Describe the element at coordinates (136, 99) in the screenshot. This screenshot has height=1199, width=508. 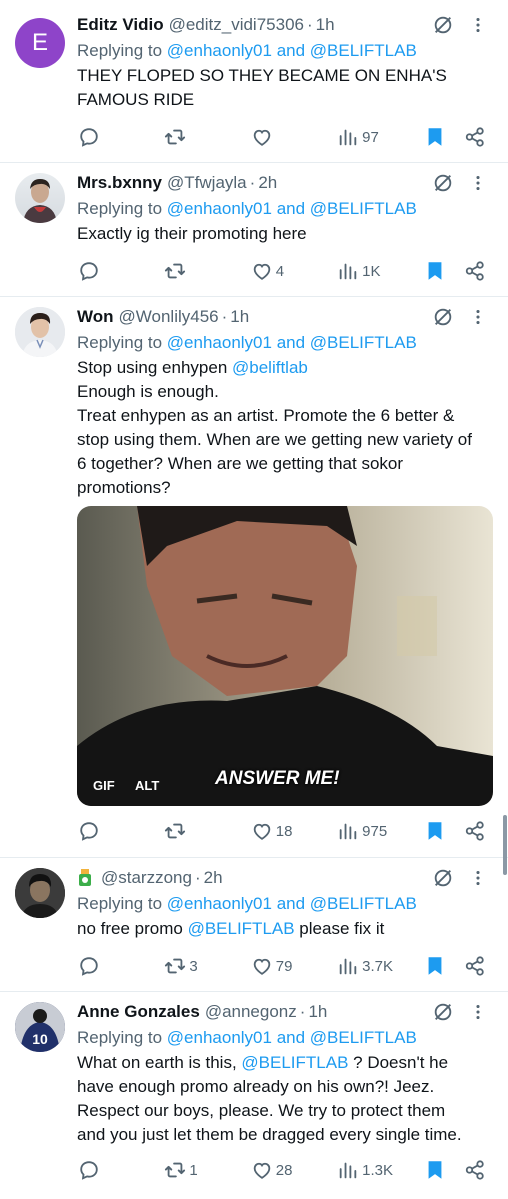
I see `text-line: FAMOUS RIDE` at that location.